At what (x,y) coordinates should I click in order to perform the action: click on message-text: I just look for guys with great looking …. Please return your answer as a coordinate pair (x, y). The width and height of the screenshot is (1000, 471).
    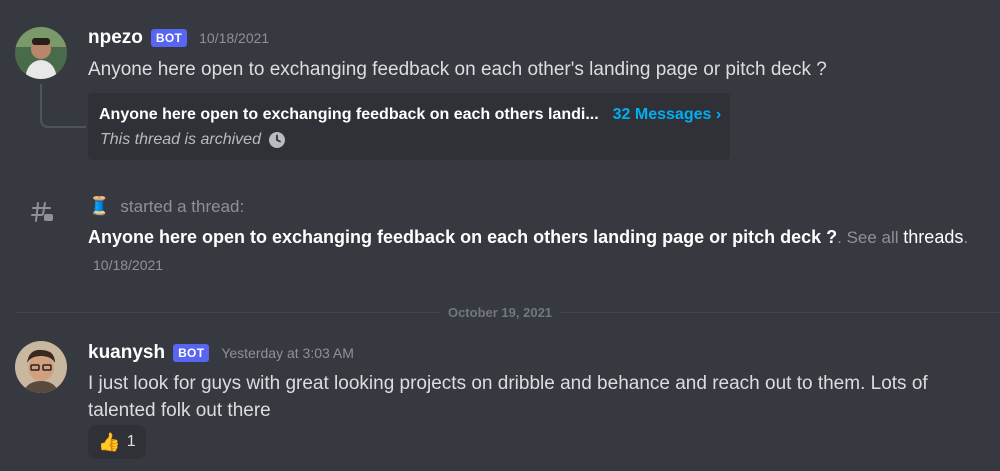
    Looking at the image, I should click on (538, 397).